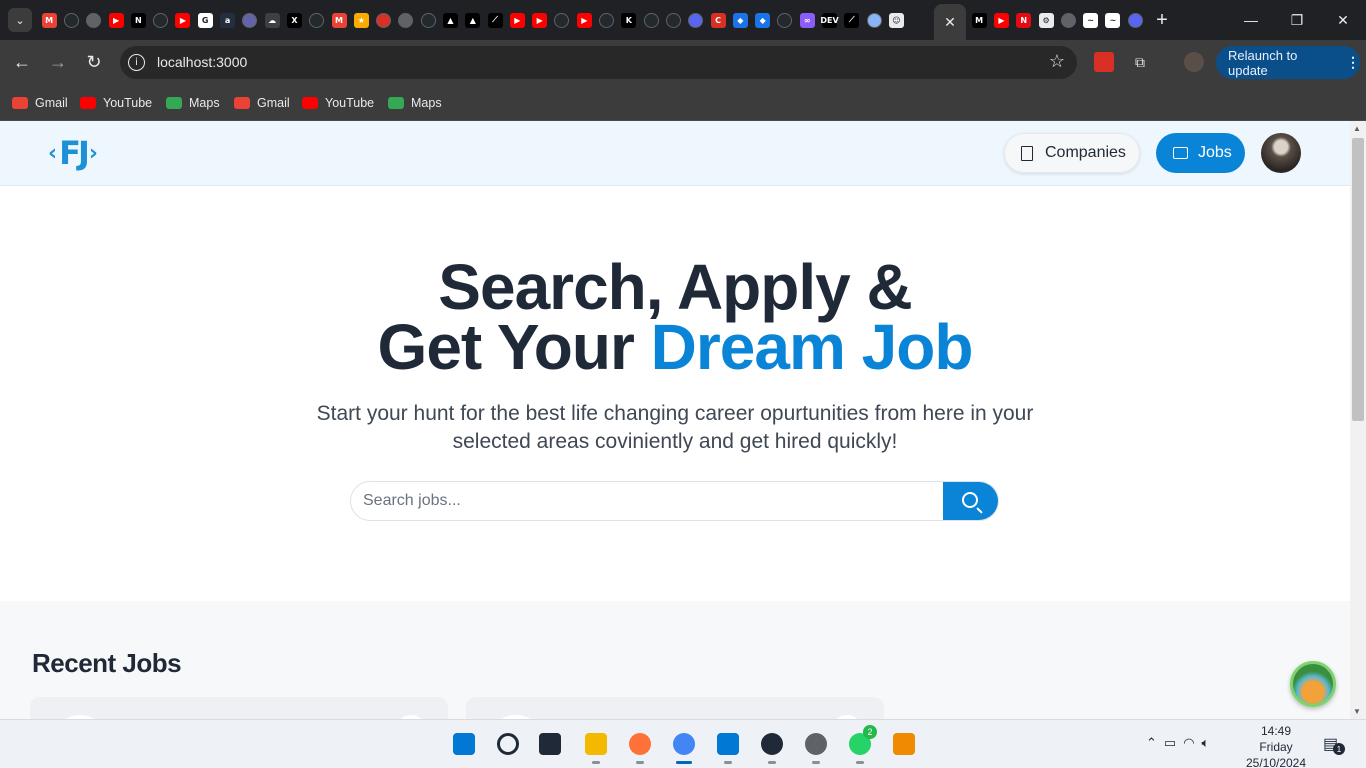 Image resolution: width=1366 pixels, height=768 pixels. Describe the element at coordinates (1357, 711) in the screenshot. I see `scroll-down-icon: ▼` at that location.